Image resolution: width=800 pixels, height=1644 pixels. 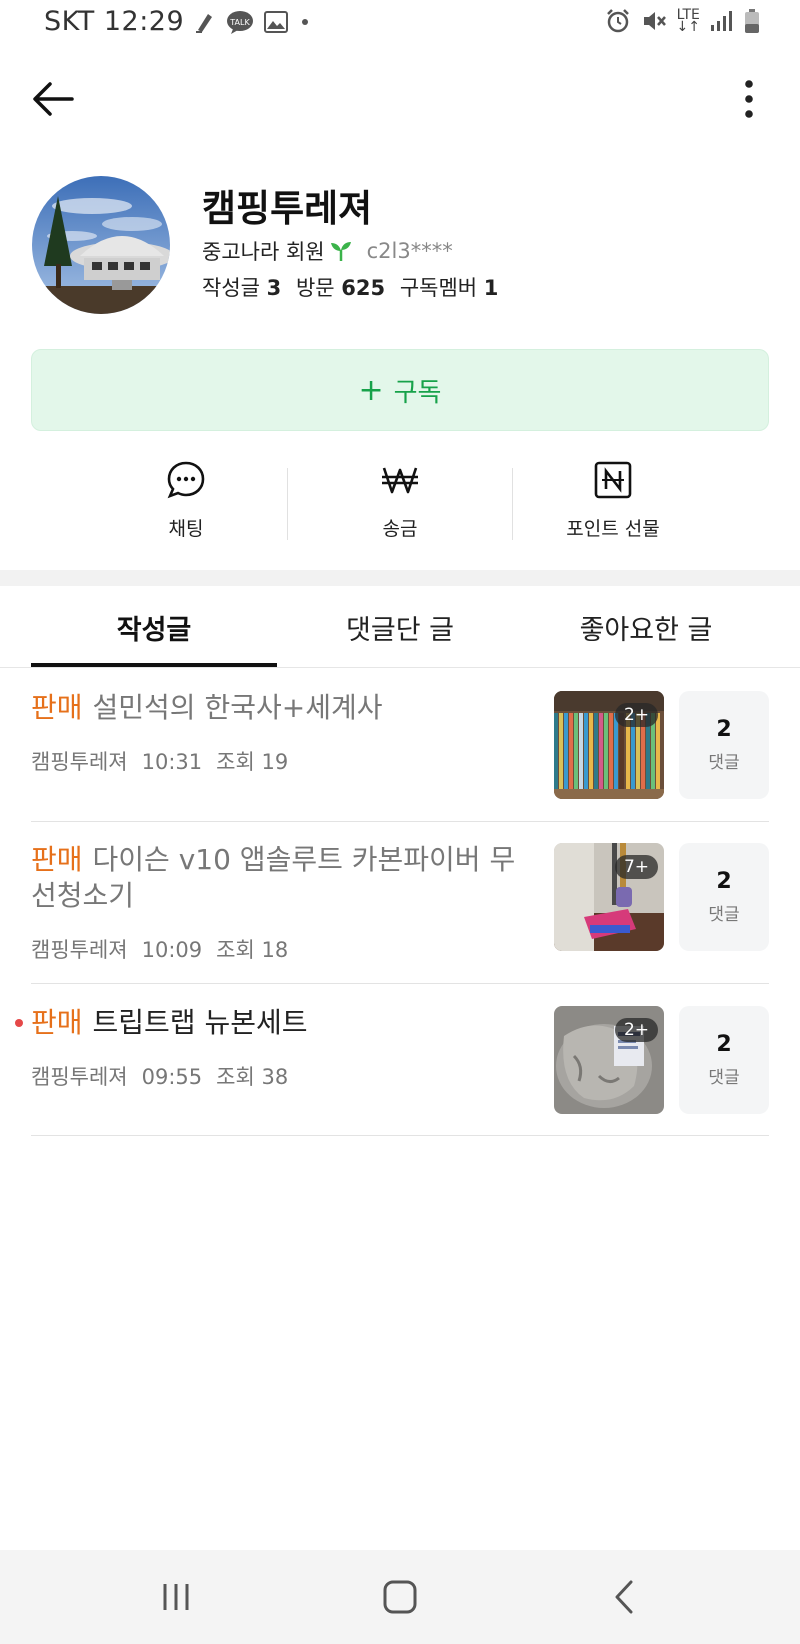 I want to click on post-title: 판매 설민석의 한국사+세계사, so click(x=276, y=708).